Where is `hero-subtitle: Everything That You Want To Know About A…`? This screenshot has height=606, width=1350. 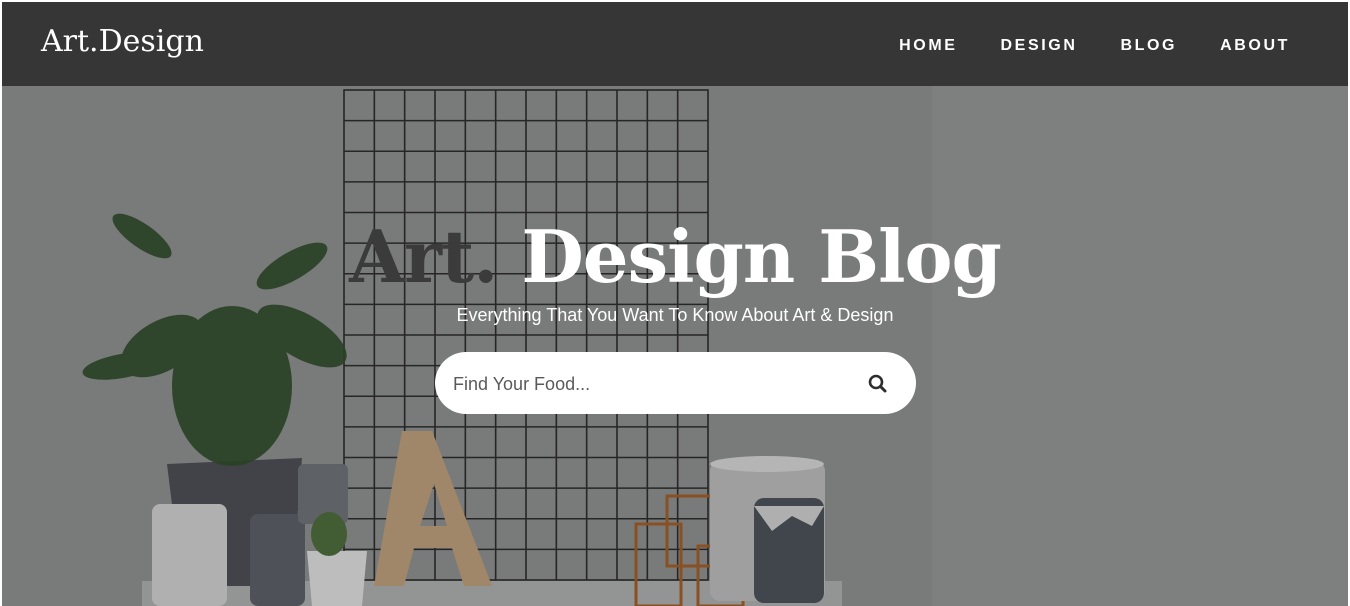 hero-subtitle: Everything That You Want To Know About A… is located at coordinates (675, 315).